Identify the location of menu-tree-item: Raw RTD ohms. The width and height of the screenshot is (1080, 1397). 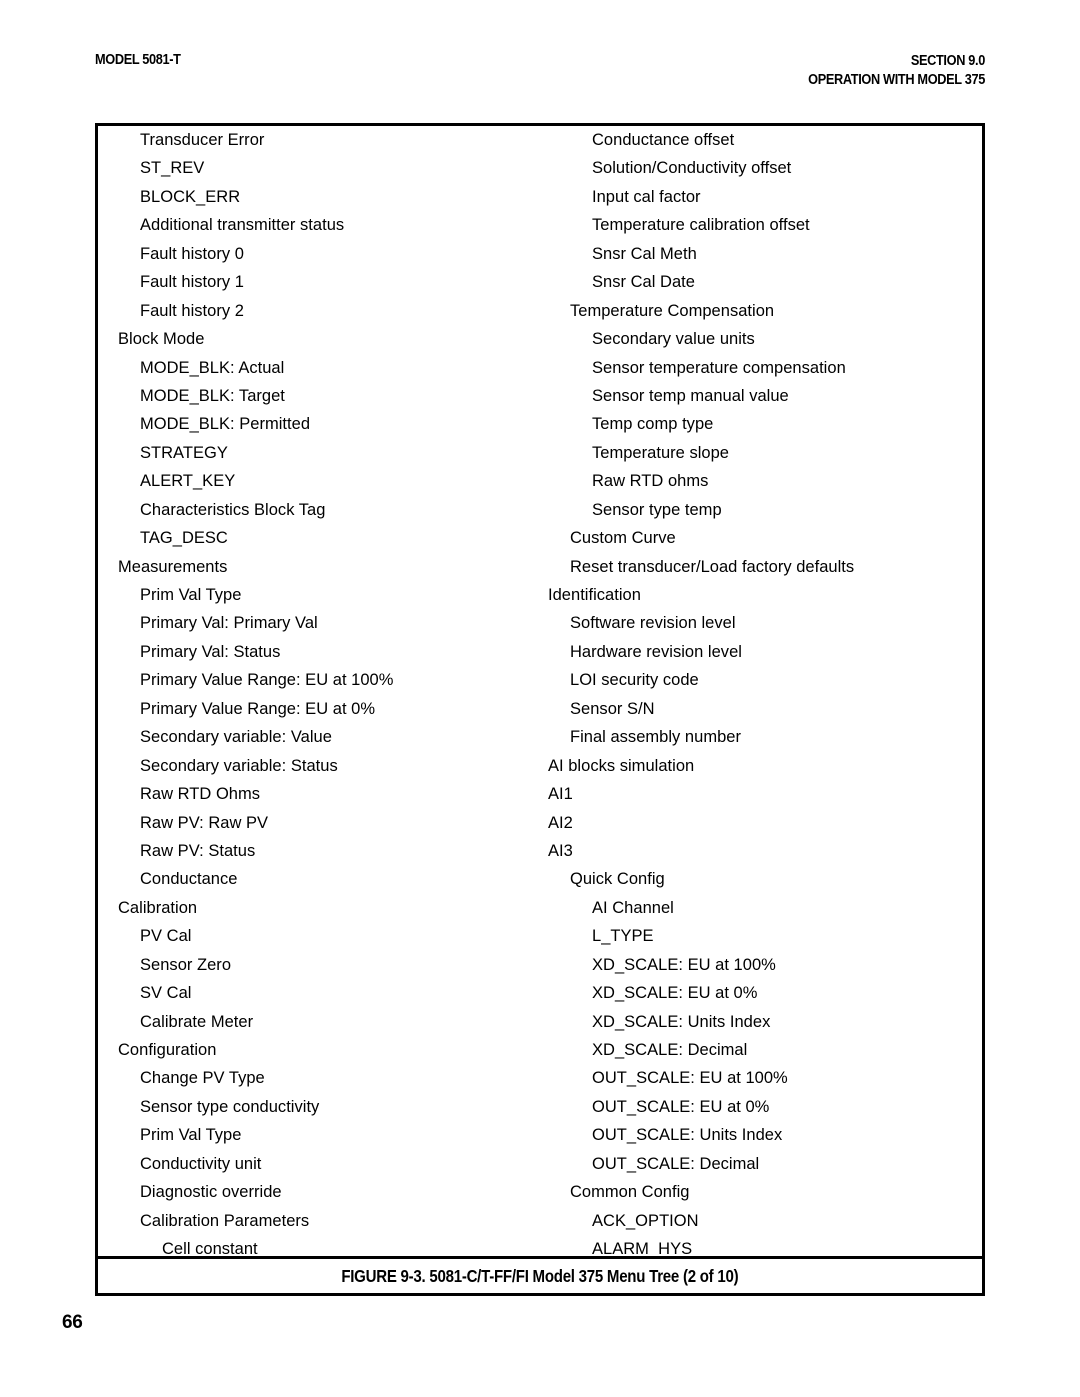
(650, 481).